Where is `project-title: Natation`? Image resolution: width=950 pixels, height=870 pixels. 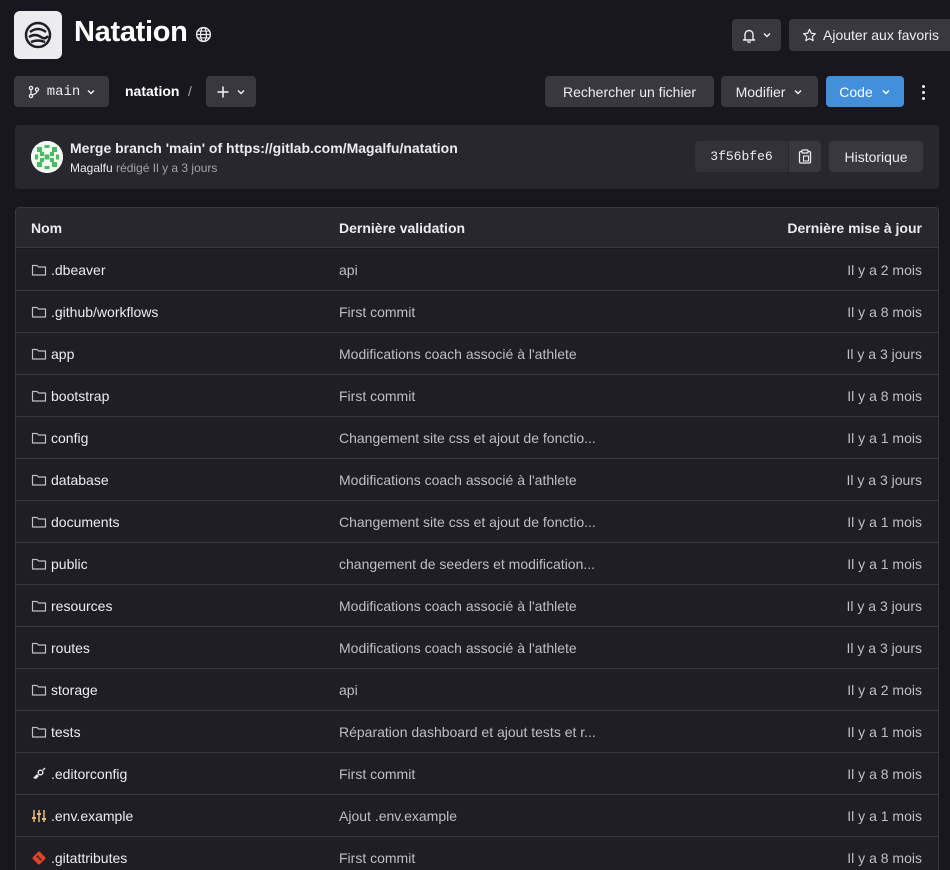 project-title: Natation is located at coordinates (131, 32).